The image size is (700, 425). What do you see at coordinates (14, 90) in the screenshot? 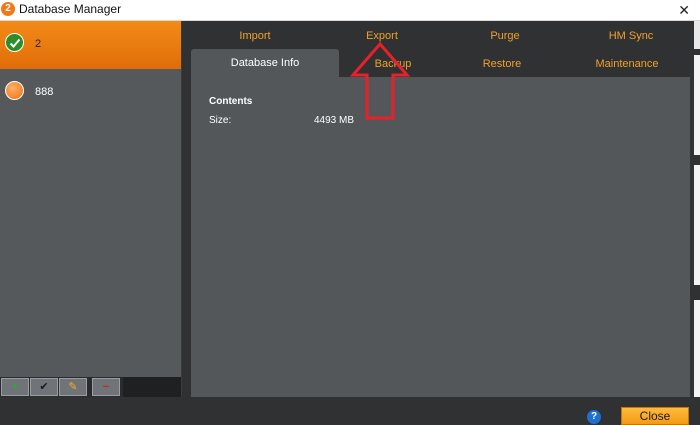
I see `database-dot-icon` at bounding box center [14, 90].